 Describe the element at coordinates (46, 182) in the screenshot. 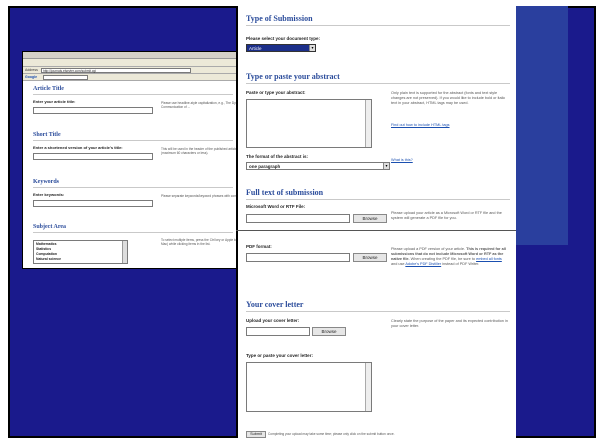

I see `section-title: Keywords` at that location.